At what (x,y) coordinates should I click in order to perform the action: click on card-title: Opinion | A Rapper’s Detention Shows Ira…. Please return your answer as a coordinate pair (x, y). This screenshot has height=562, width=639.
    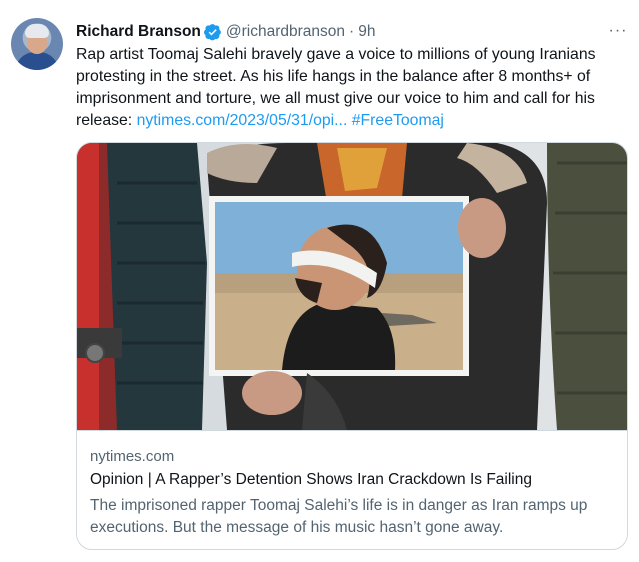
    Looking at the image, I should click on (353, 480).